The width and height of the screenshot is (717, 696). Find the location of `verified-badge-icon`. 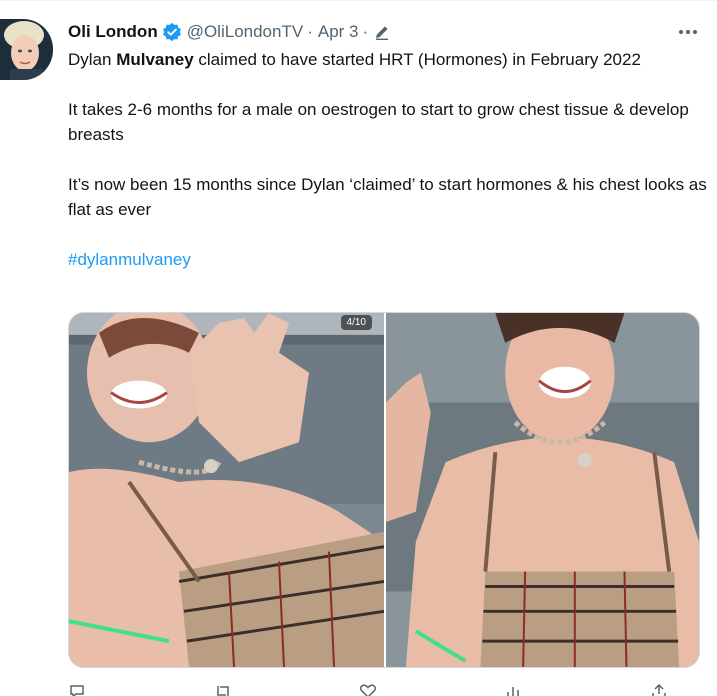

verified-badge-icon is located at coordinates (172, 32).